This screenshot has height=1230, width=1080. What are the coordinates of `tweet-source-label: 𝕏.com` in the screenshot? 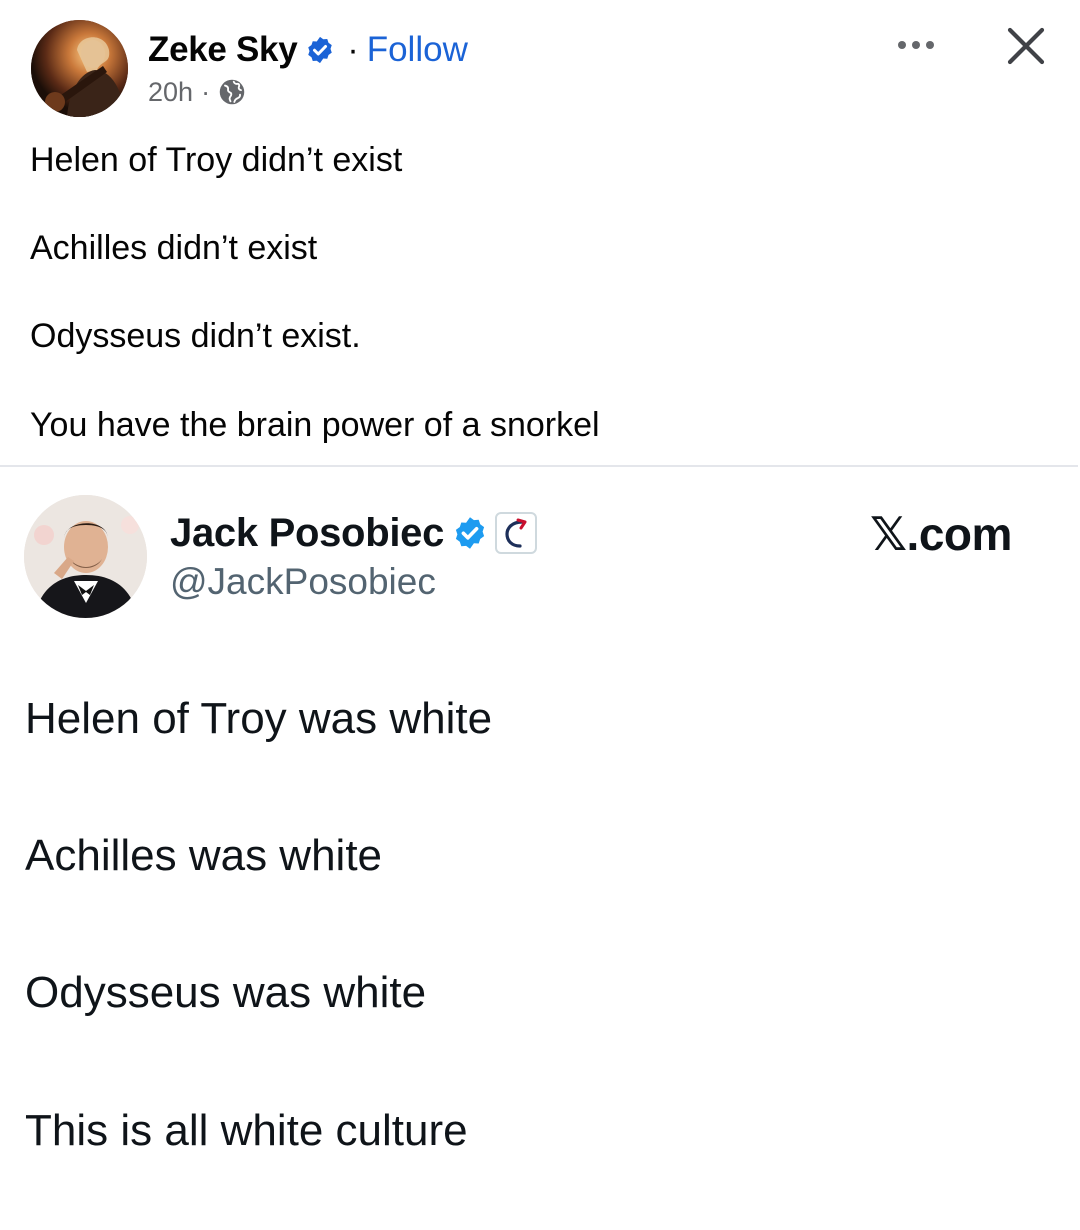 It's located at (941, 534).